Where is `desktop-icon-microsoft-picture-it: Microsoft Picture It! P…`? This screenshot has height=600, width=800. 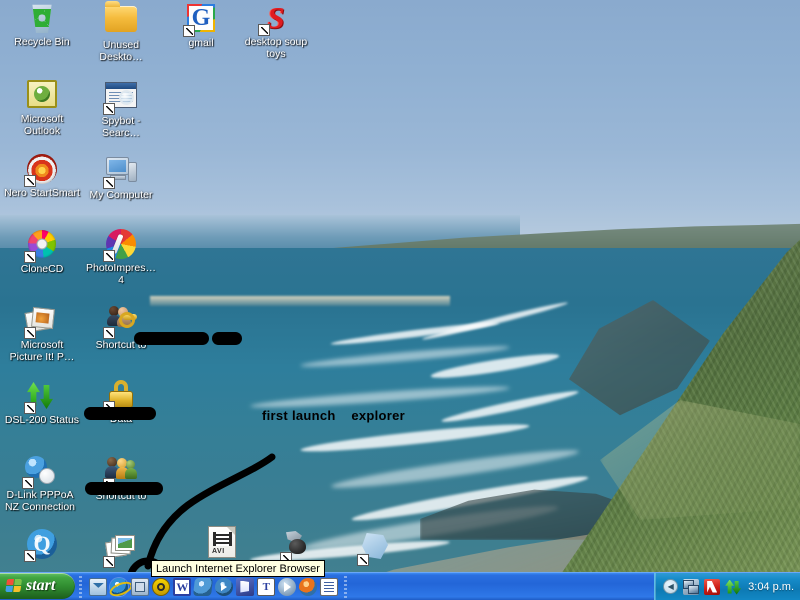 desktop-icon-microsoft-picture-it: Microsoft Picture It! P… is located at coordinates (42, 333).